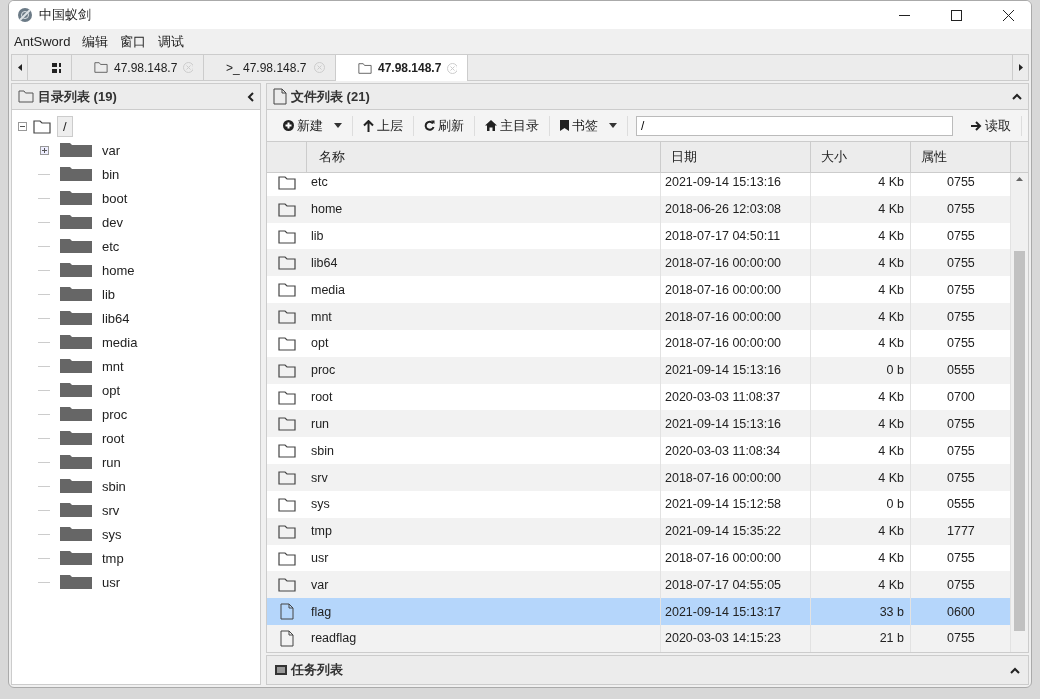 Image resolution: width=1040 pixels, height=699 pixels. I want to click on tree-node: opt, so click(111, 390).